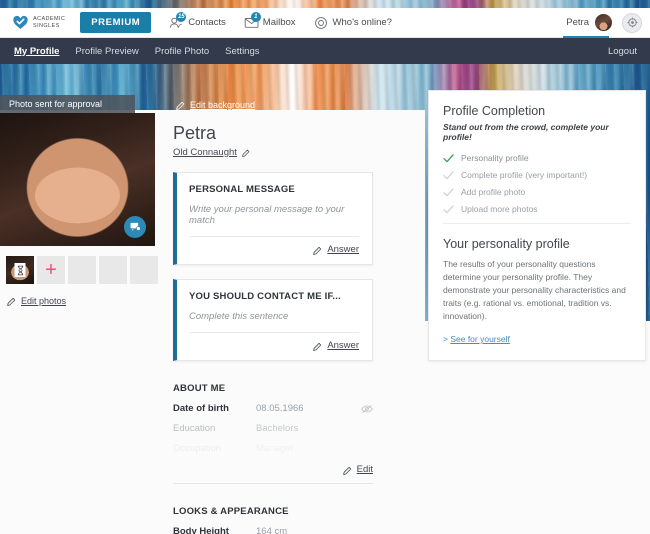  What do you see at coordinates (537, 192) in the screenshot?
I see `checklist-item: Add profile photo` at bounding box center [537, 192].